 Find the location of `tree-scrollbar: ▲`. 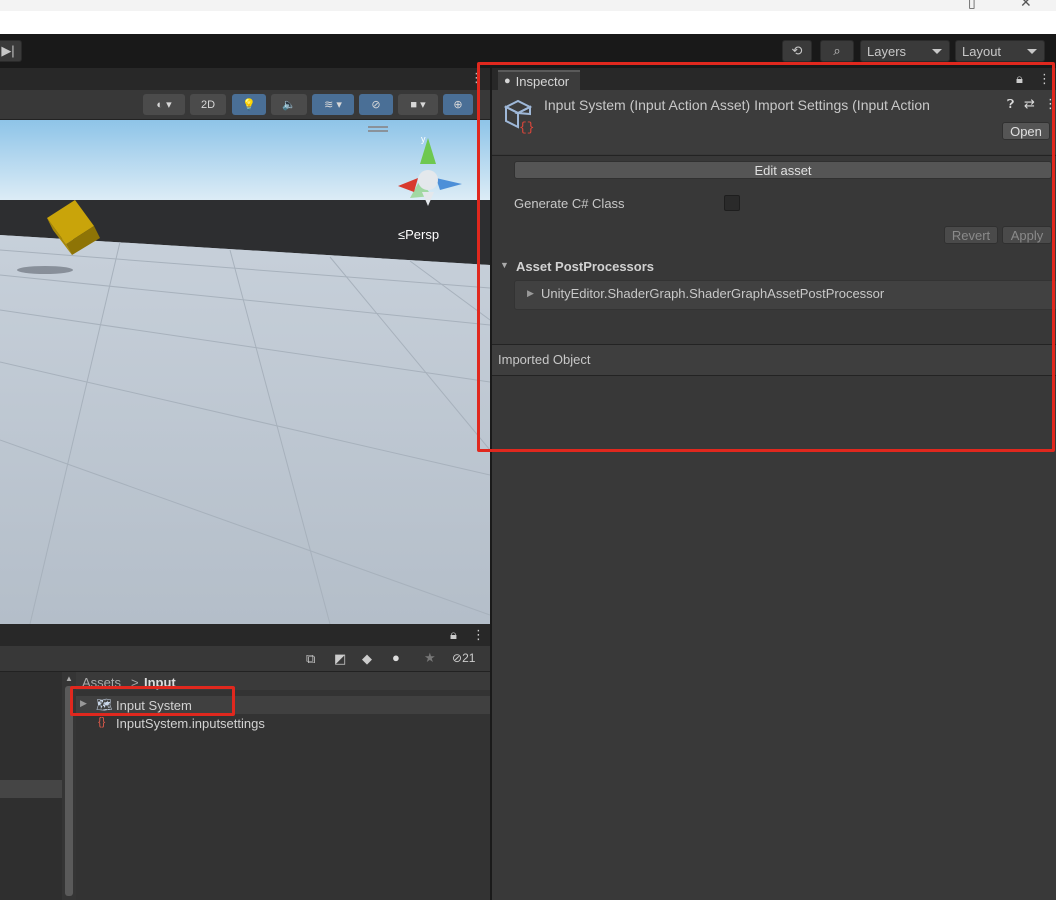

tree-scrollbar: ▲ is located at coordinates (69, 786).